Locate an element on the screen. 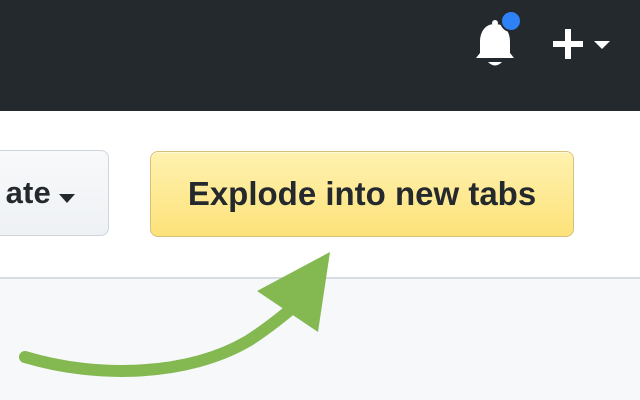 The image size is (640, 400). explode-into-new-tabs-button: Explode into new tabs is located at coordinates (362, 194).